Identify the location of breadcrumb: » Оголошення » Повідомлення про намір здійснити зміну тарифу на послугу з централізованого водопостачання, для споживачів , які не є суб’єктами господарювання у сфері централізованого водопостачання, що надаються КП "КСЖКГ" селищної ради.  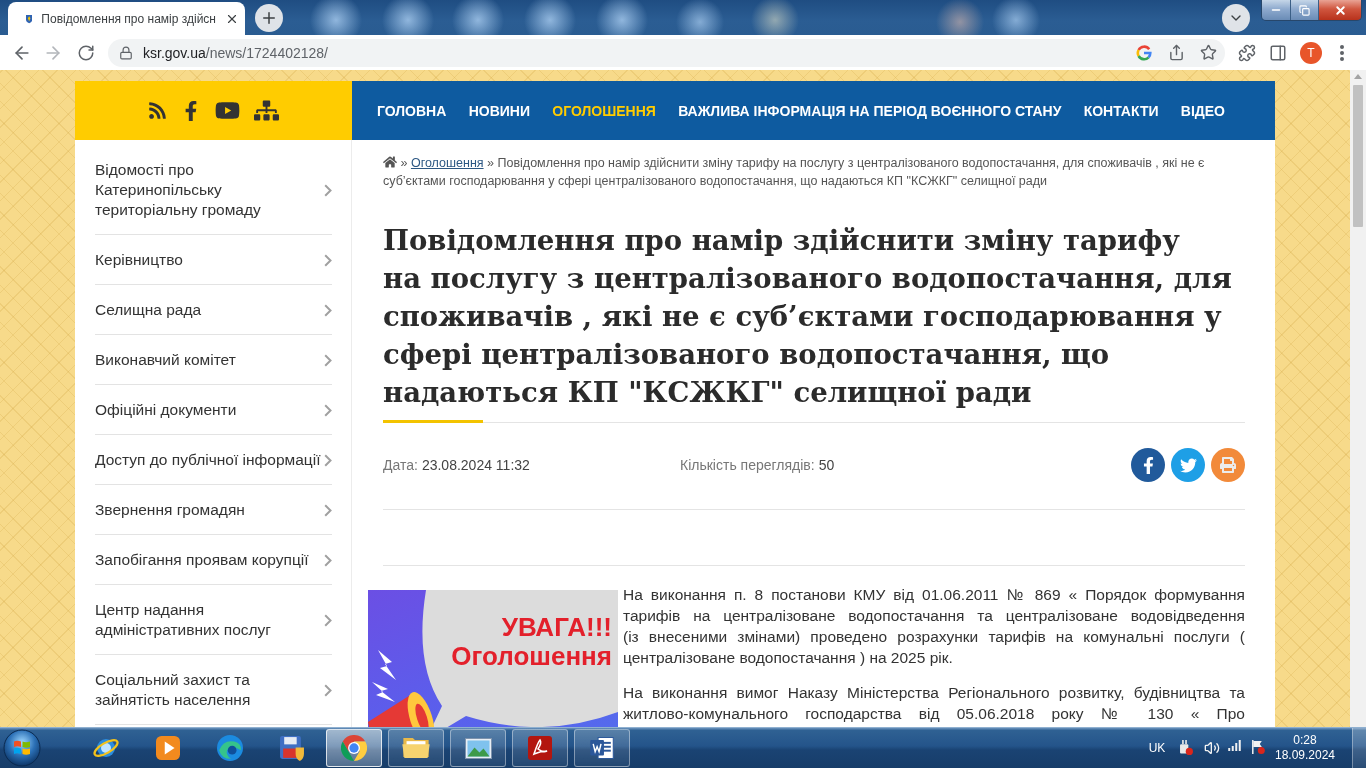
(794, 172).